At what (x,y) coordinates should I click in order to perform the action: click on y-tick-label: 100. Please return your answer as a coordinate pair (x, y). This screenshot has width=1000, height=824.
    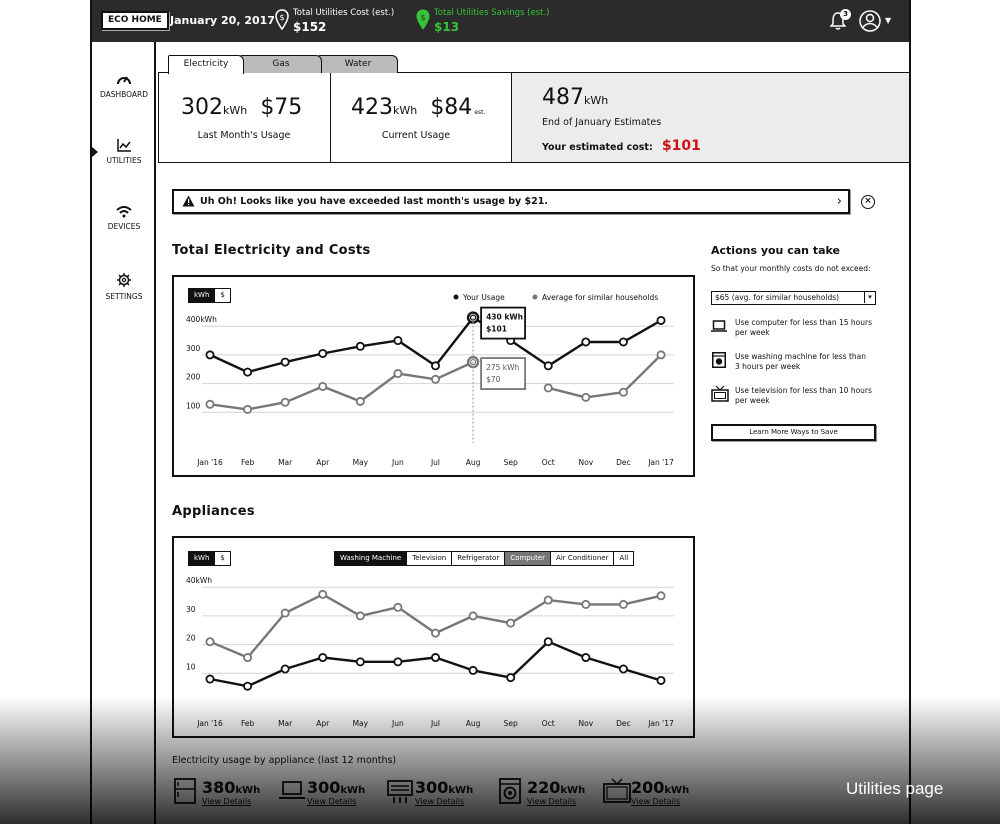
    Looking at the image, I should click on (193, 405).